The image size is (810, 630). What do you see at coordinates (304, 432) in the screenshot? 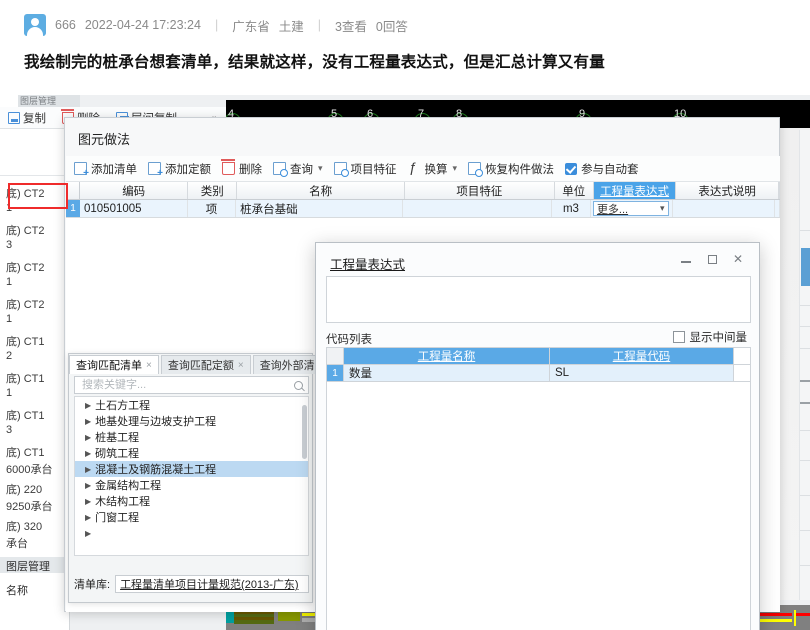
I see `tree-scrollbar` at bounding box center [304, 432].